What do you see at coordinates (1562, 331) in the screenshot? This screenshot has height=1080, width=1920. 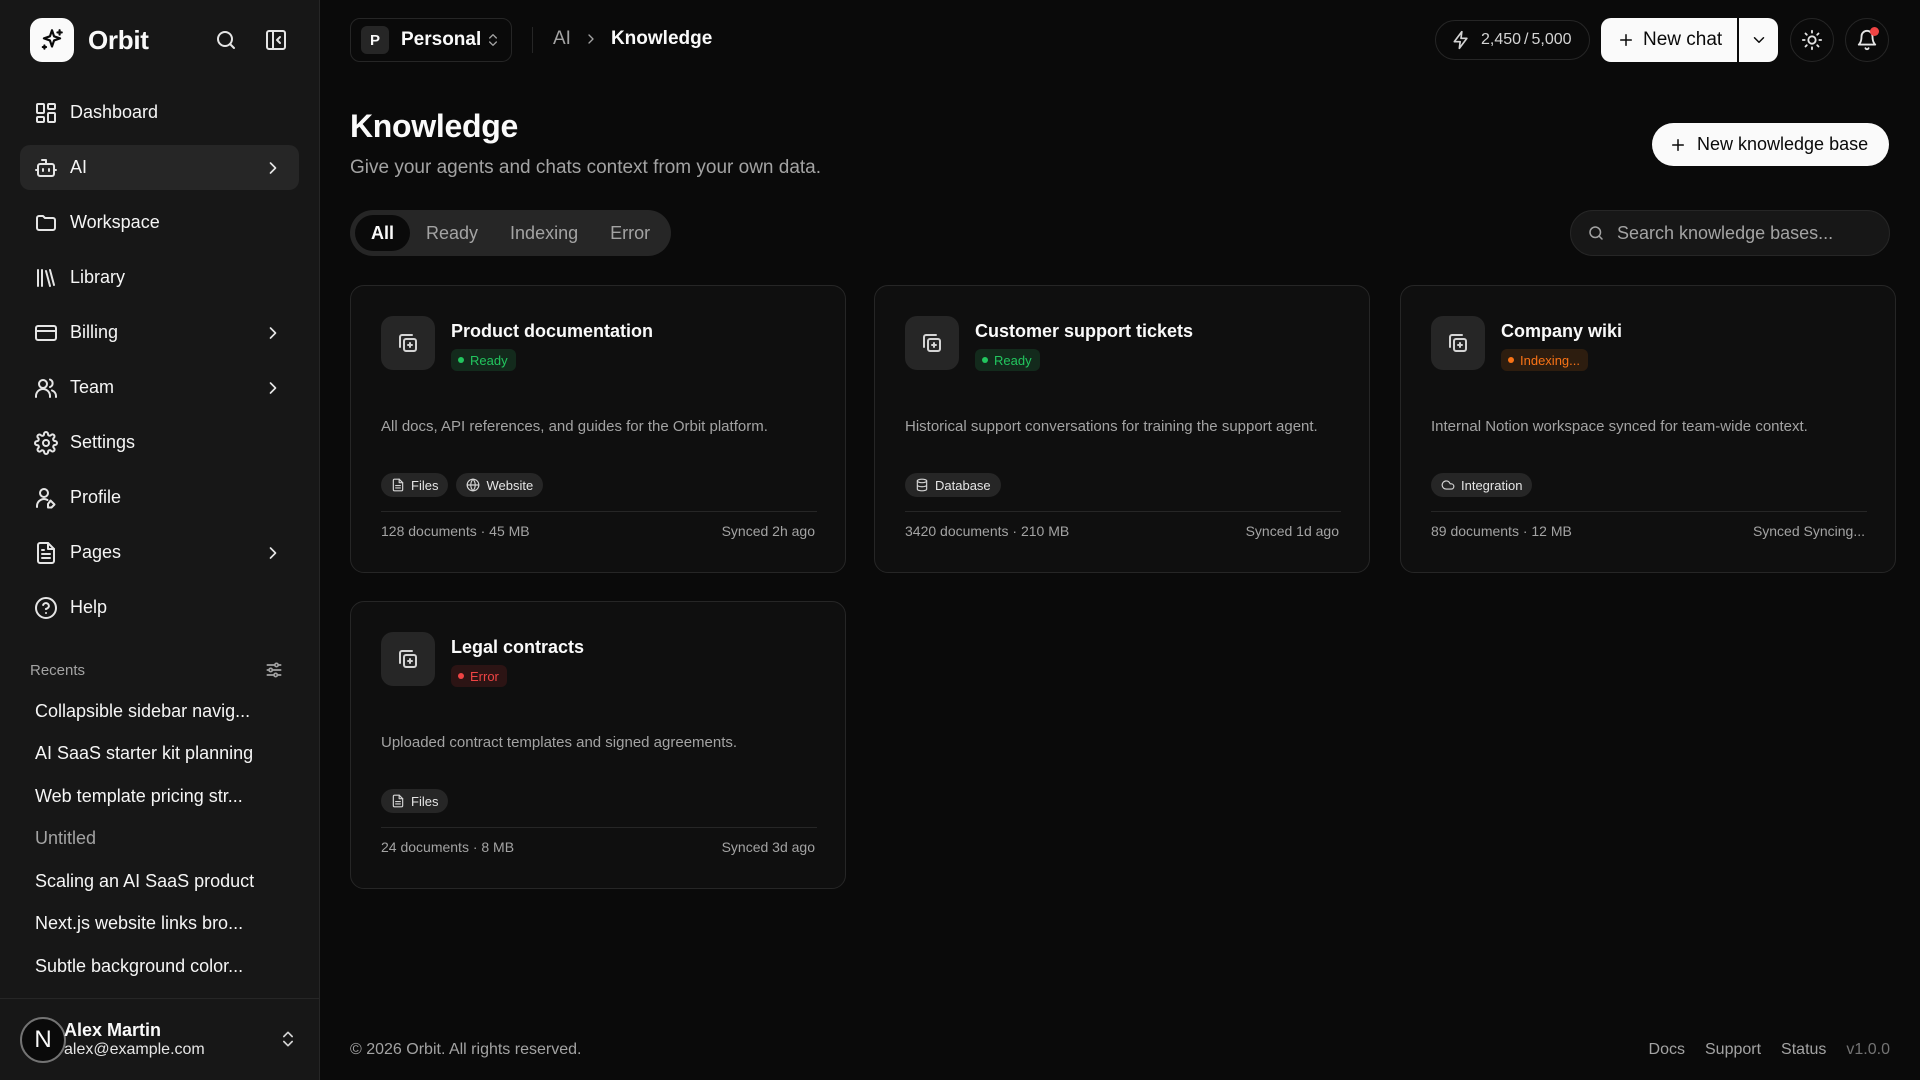 I see `card-title: Company wiki` at bounding box center [1562, 331].